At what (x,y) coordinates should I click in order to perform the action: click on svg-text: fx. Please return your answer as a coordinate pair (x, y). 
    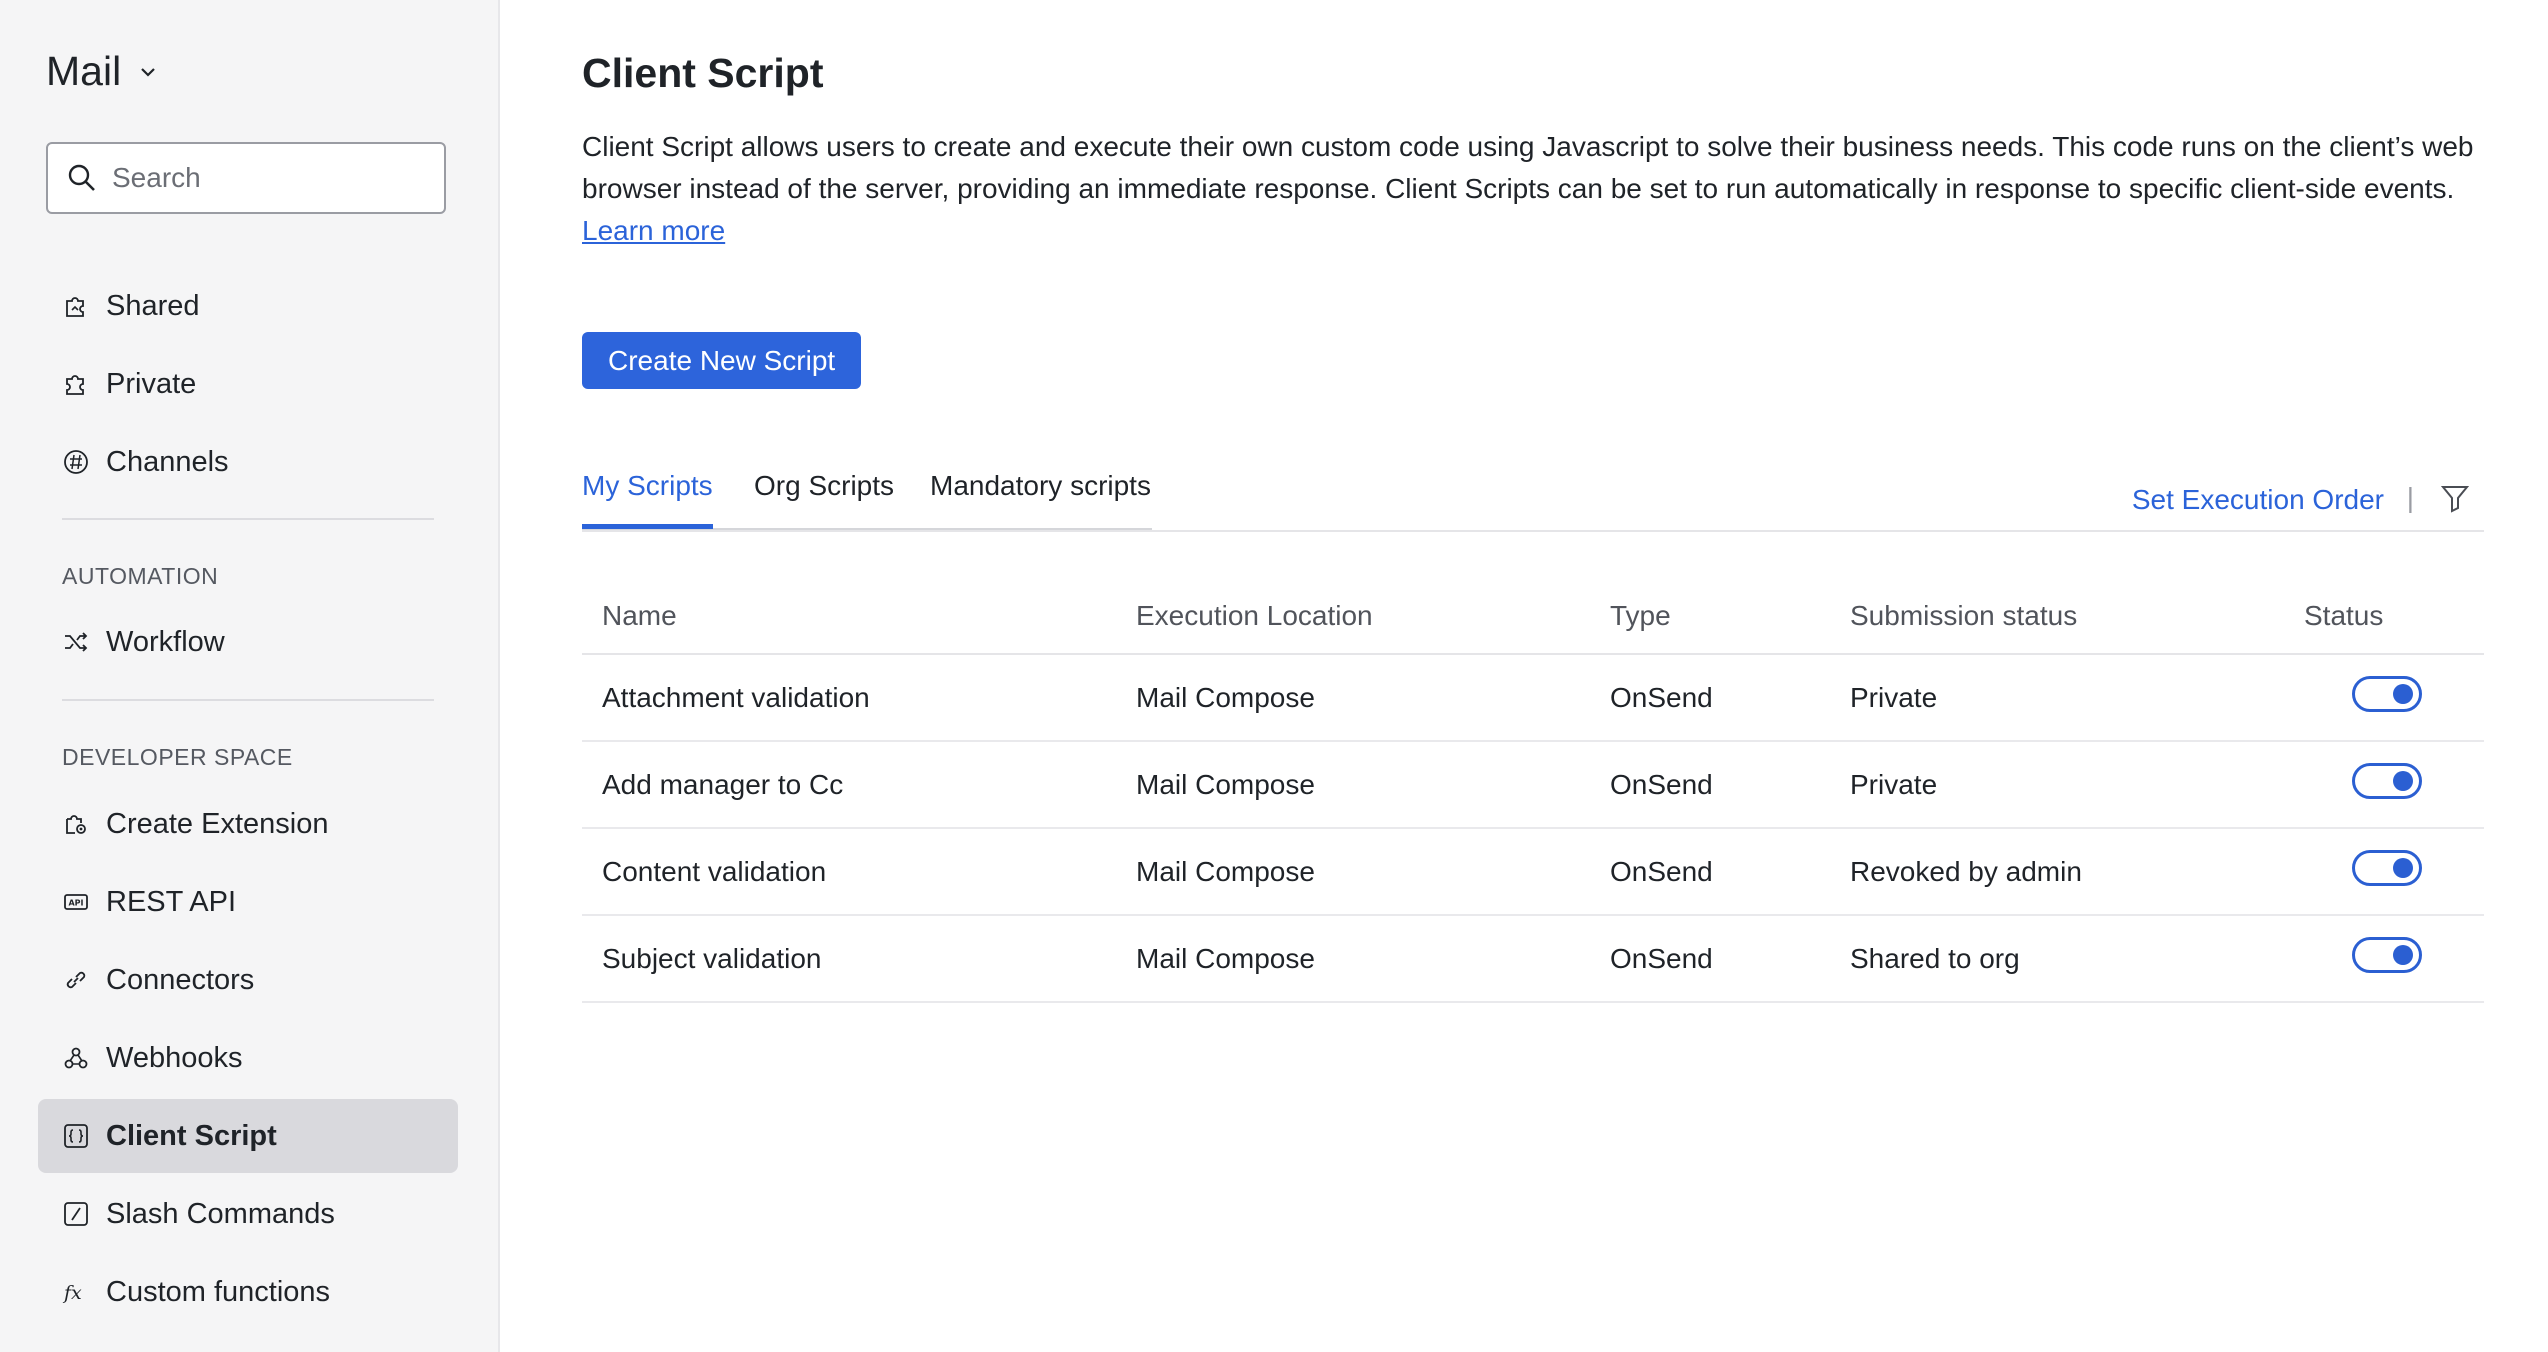
    Looking at the image, I should click on (72, 1293).